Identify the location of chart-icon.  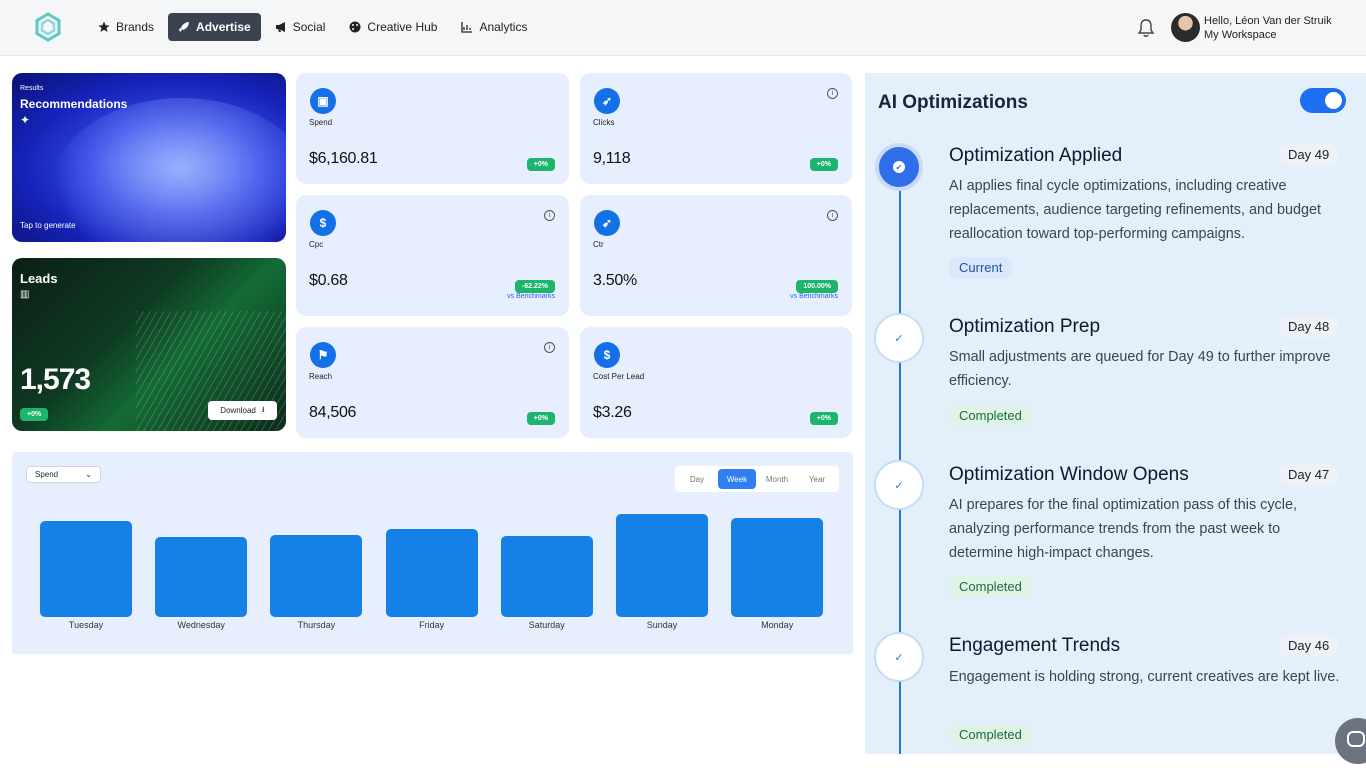
(467, 27).